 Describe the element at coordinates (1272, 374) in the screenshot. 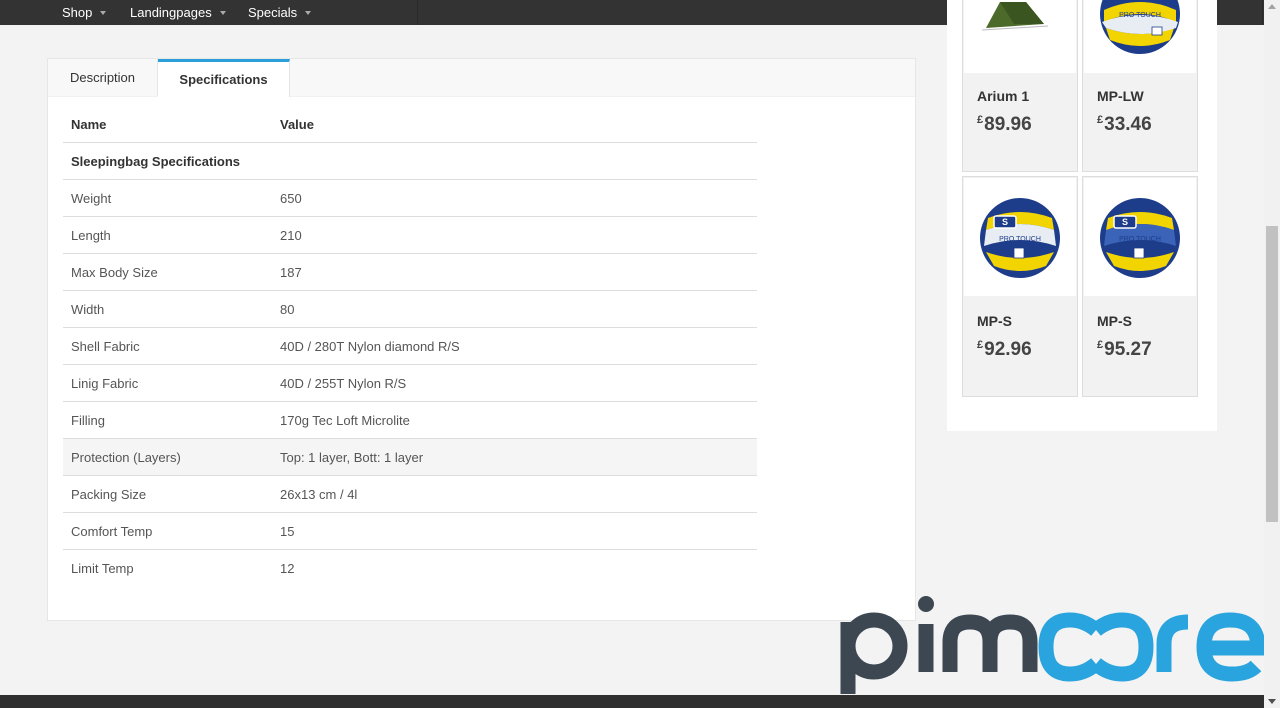

I see `scrollbar-thumb` at that location.